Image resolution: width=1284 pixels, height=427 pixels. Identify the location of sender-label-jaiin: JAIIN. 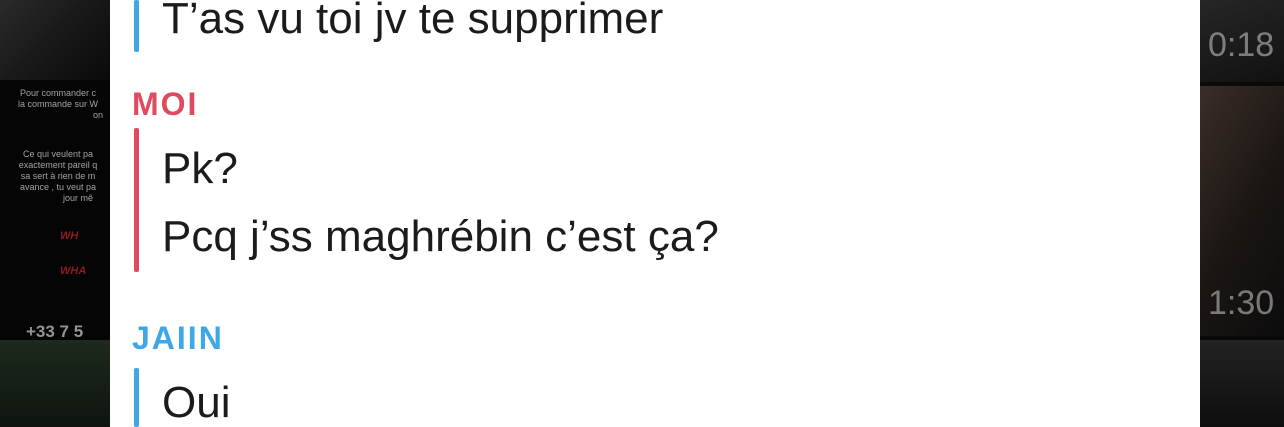
(178, 338).